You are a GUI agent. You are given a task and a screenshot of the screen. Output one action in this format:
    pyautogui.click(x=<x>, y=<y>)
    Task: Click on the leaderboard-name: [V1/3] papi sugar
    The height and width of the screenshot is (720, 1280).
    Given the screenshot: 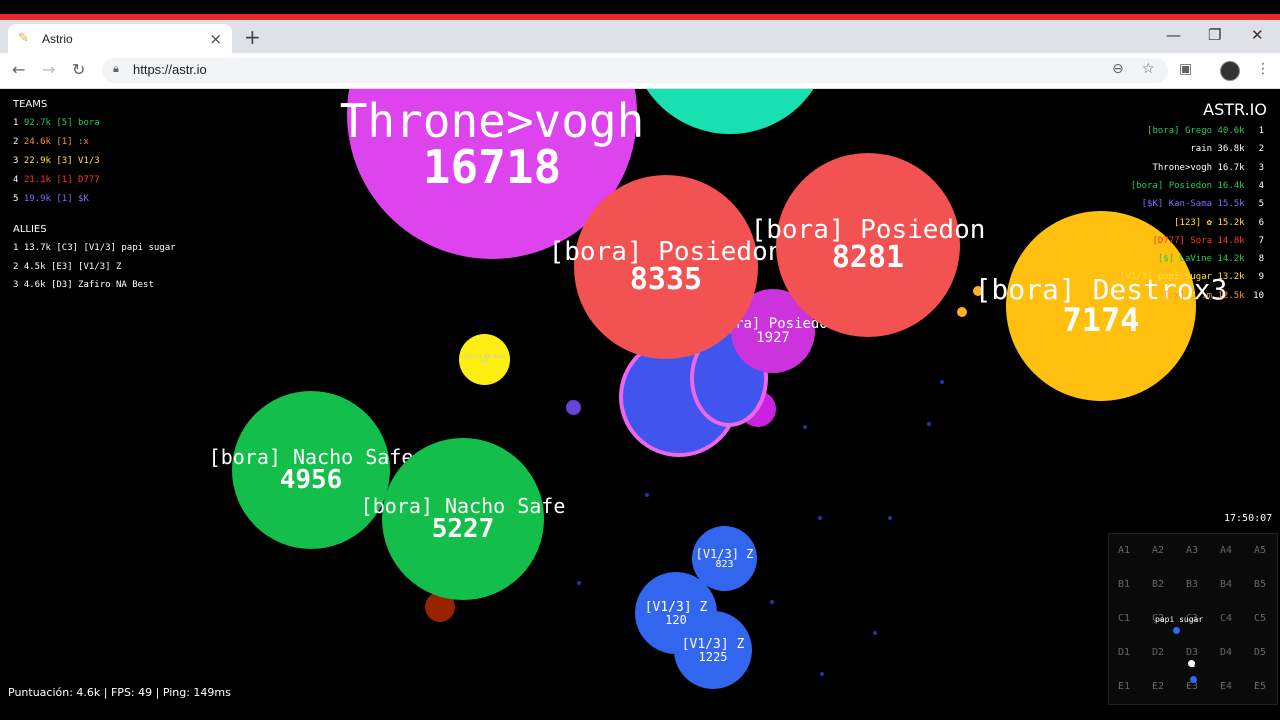 What is the action you would take?
    pyautogui.click(x=1168, y=277)
    